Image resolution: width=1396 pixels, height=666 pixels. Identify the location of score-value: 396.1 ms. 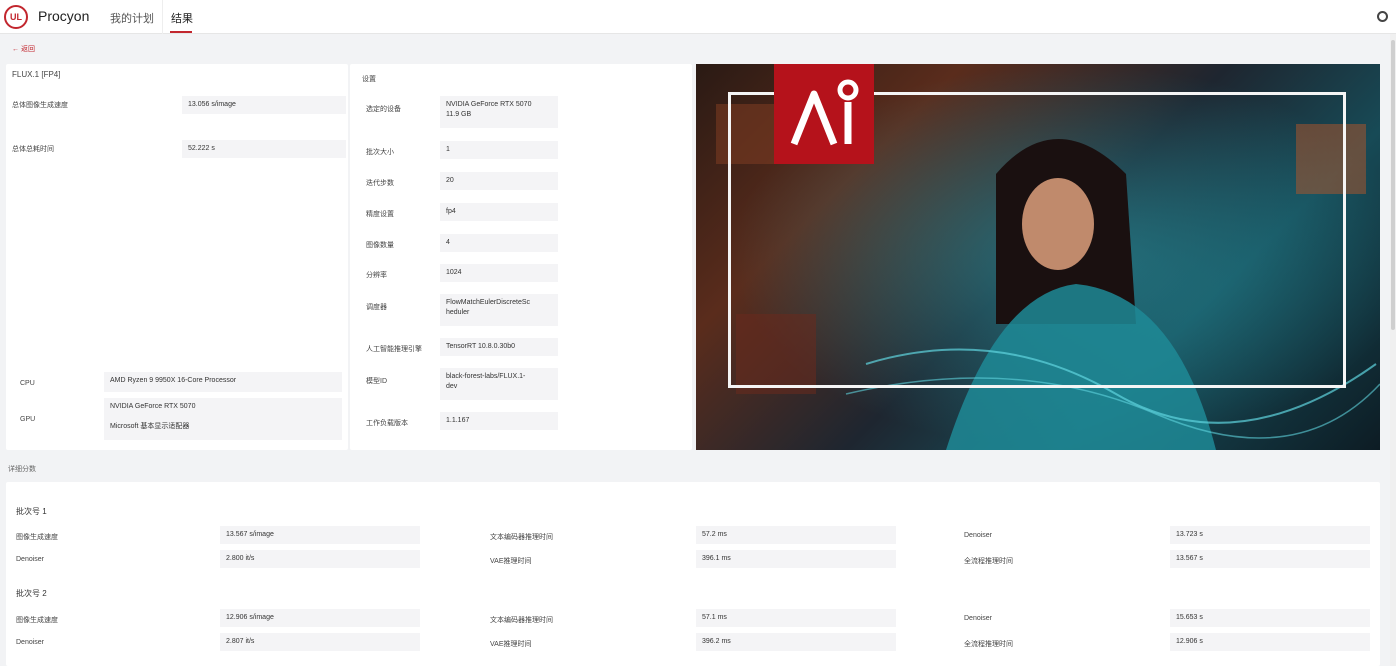
(796, 559).